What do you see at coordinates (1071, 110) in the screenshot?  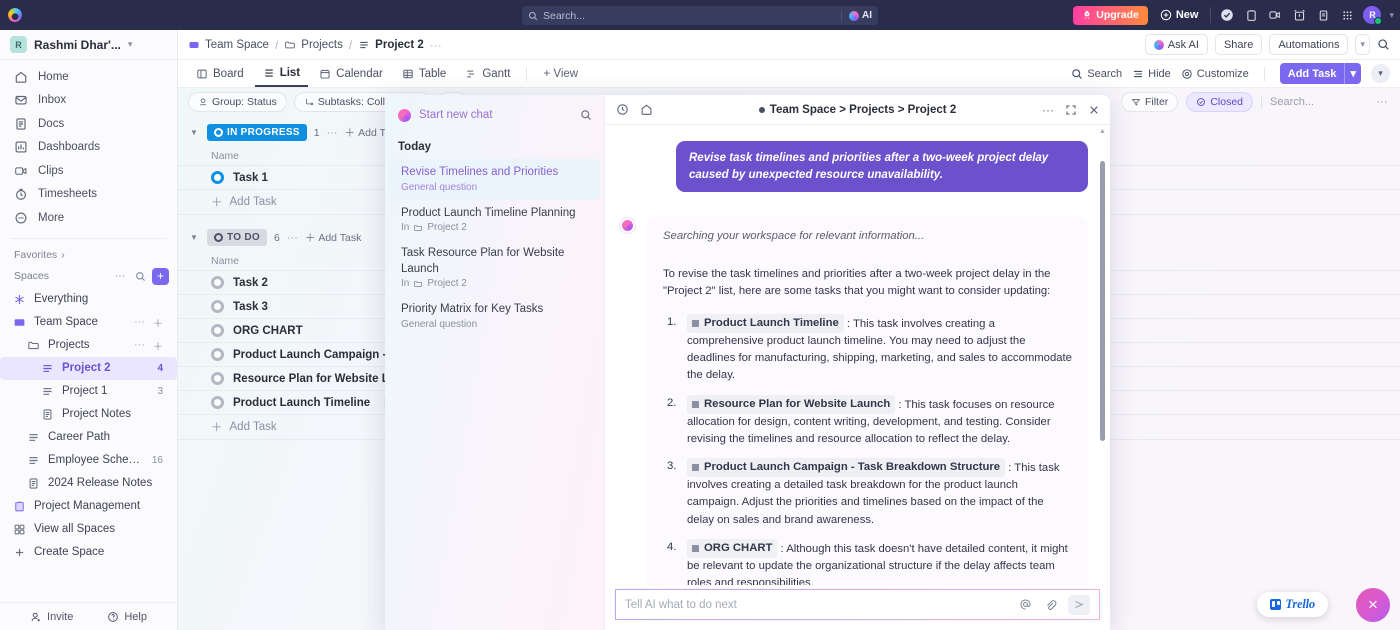 I see `expand-icon` at bounding box center [1071, 110].